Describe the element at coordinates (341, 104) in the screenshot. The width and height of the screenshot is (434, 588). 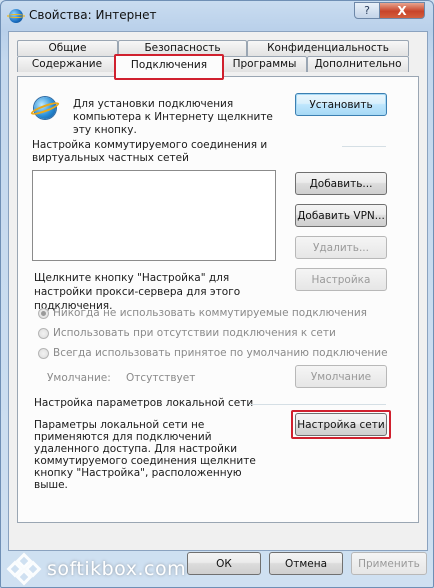
I see `setup-button: Установить` at that location.